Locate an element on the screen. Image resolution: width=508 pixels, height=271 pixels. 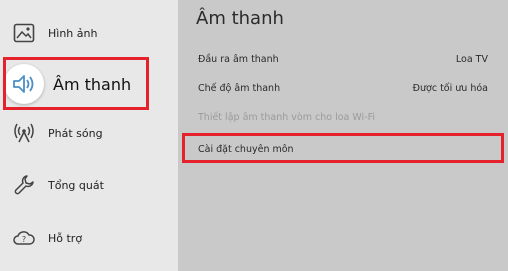
speaker-icon is located at coordinates (24, 84).